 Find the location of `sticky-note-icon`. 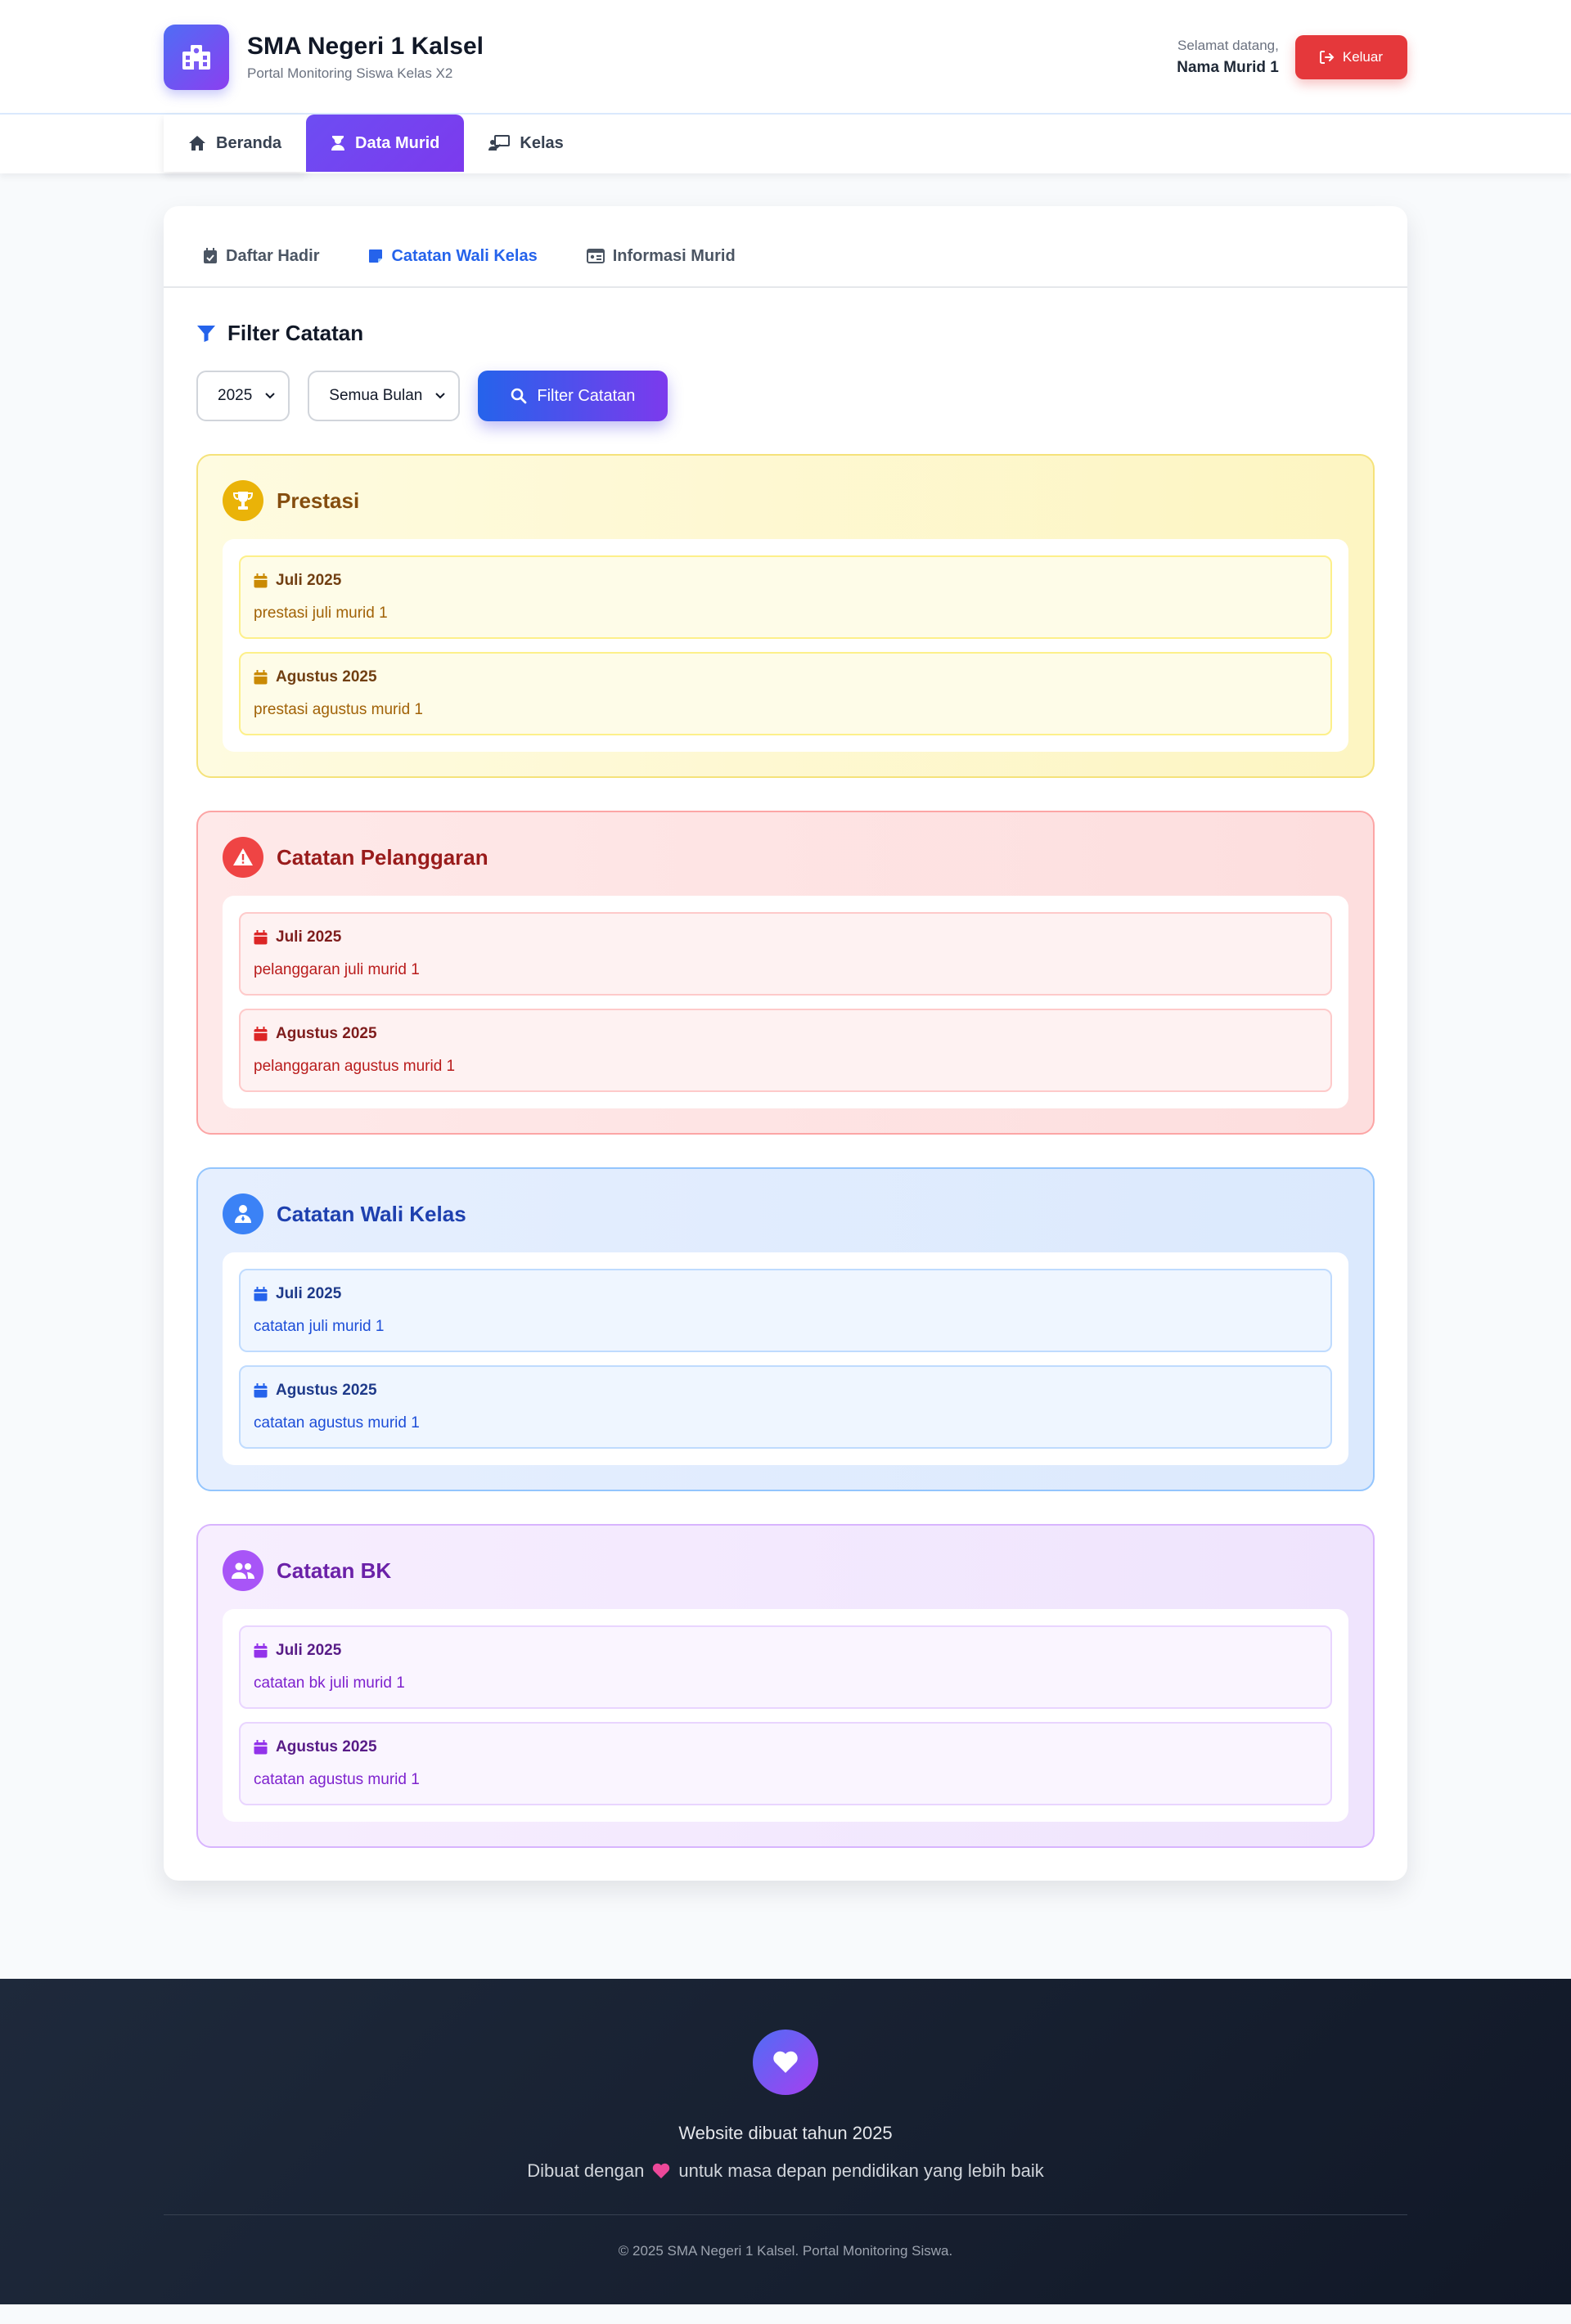

sticky-note-icon is located at coordinates (376, 256).